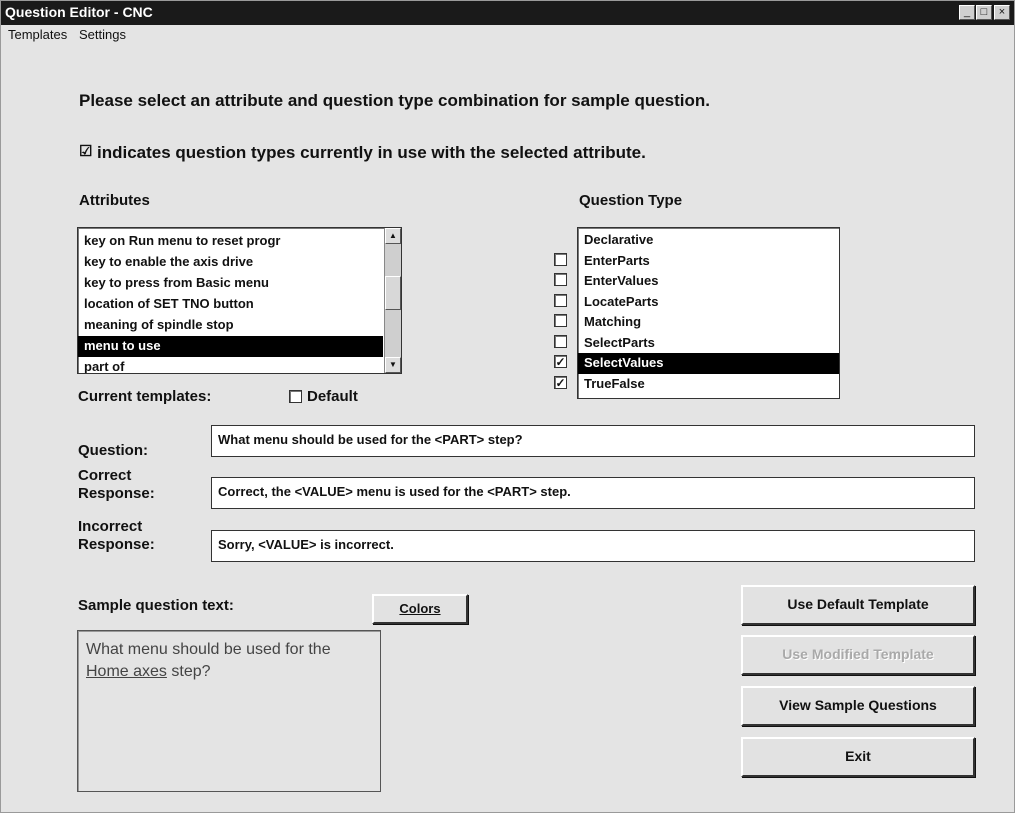  What do you see at coordinates (708, 281) in the screenshot?
I see `question-type-item: EnterValues` at bounding box center [708, 281].